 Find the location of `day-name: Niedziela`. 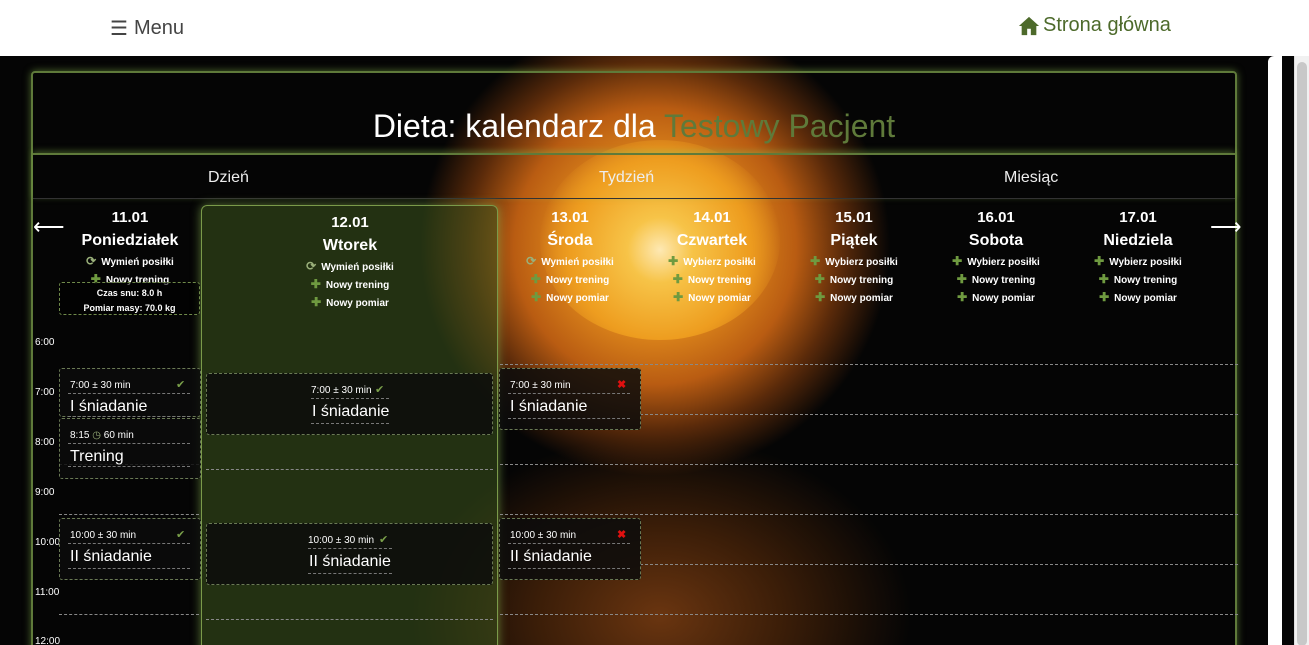

day-name: Niedziela is located at coordinates (1138, 241).